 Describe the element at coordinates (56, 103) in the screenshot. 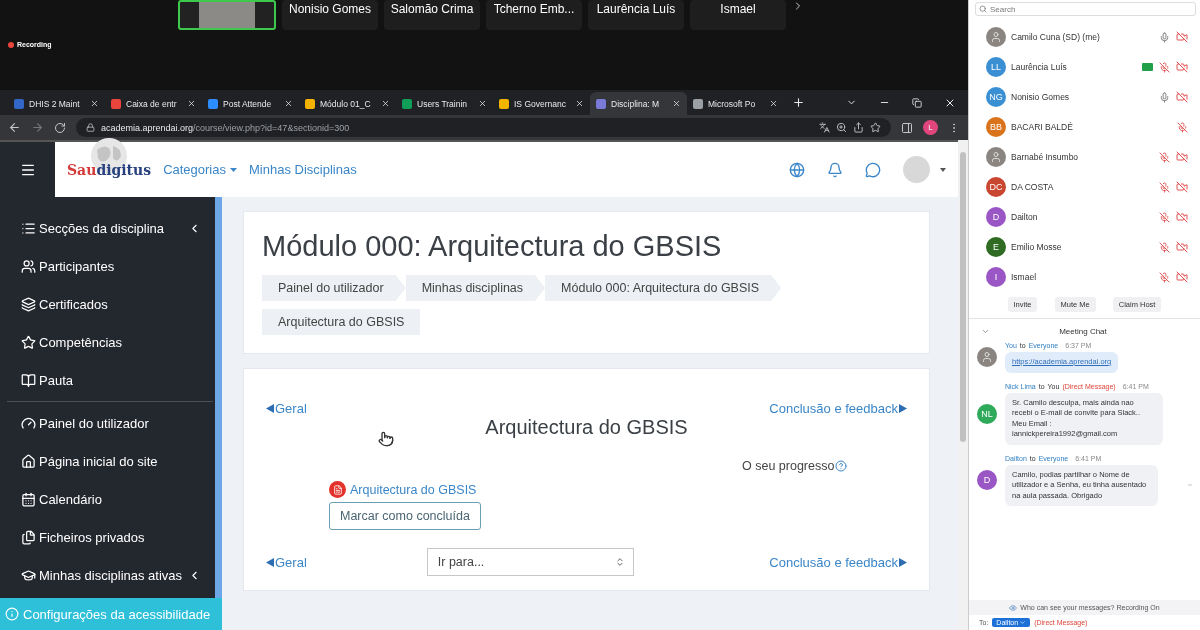

I see `browser-tab: DHIS 2 Maint` at that location.